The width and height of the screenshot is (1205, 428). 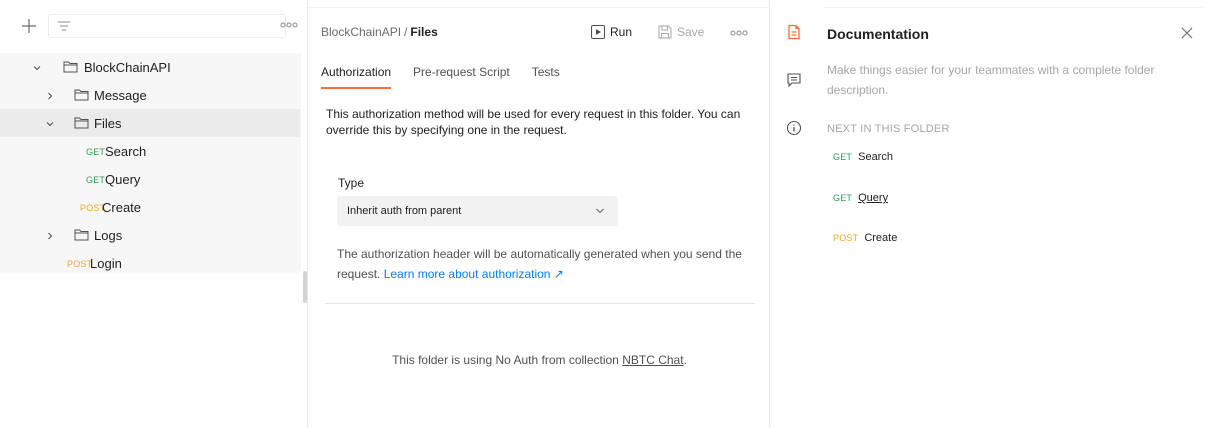 I want to click on folder-label: Message, so click(x=120, y=95).